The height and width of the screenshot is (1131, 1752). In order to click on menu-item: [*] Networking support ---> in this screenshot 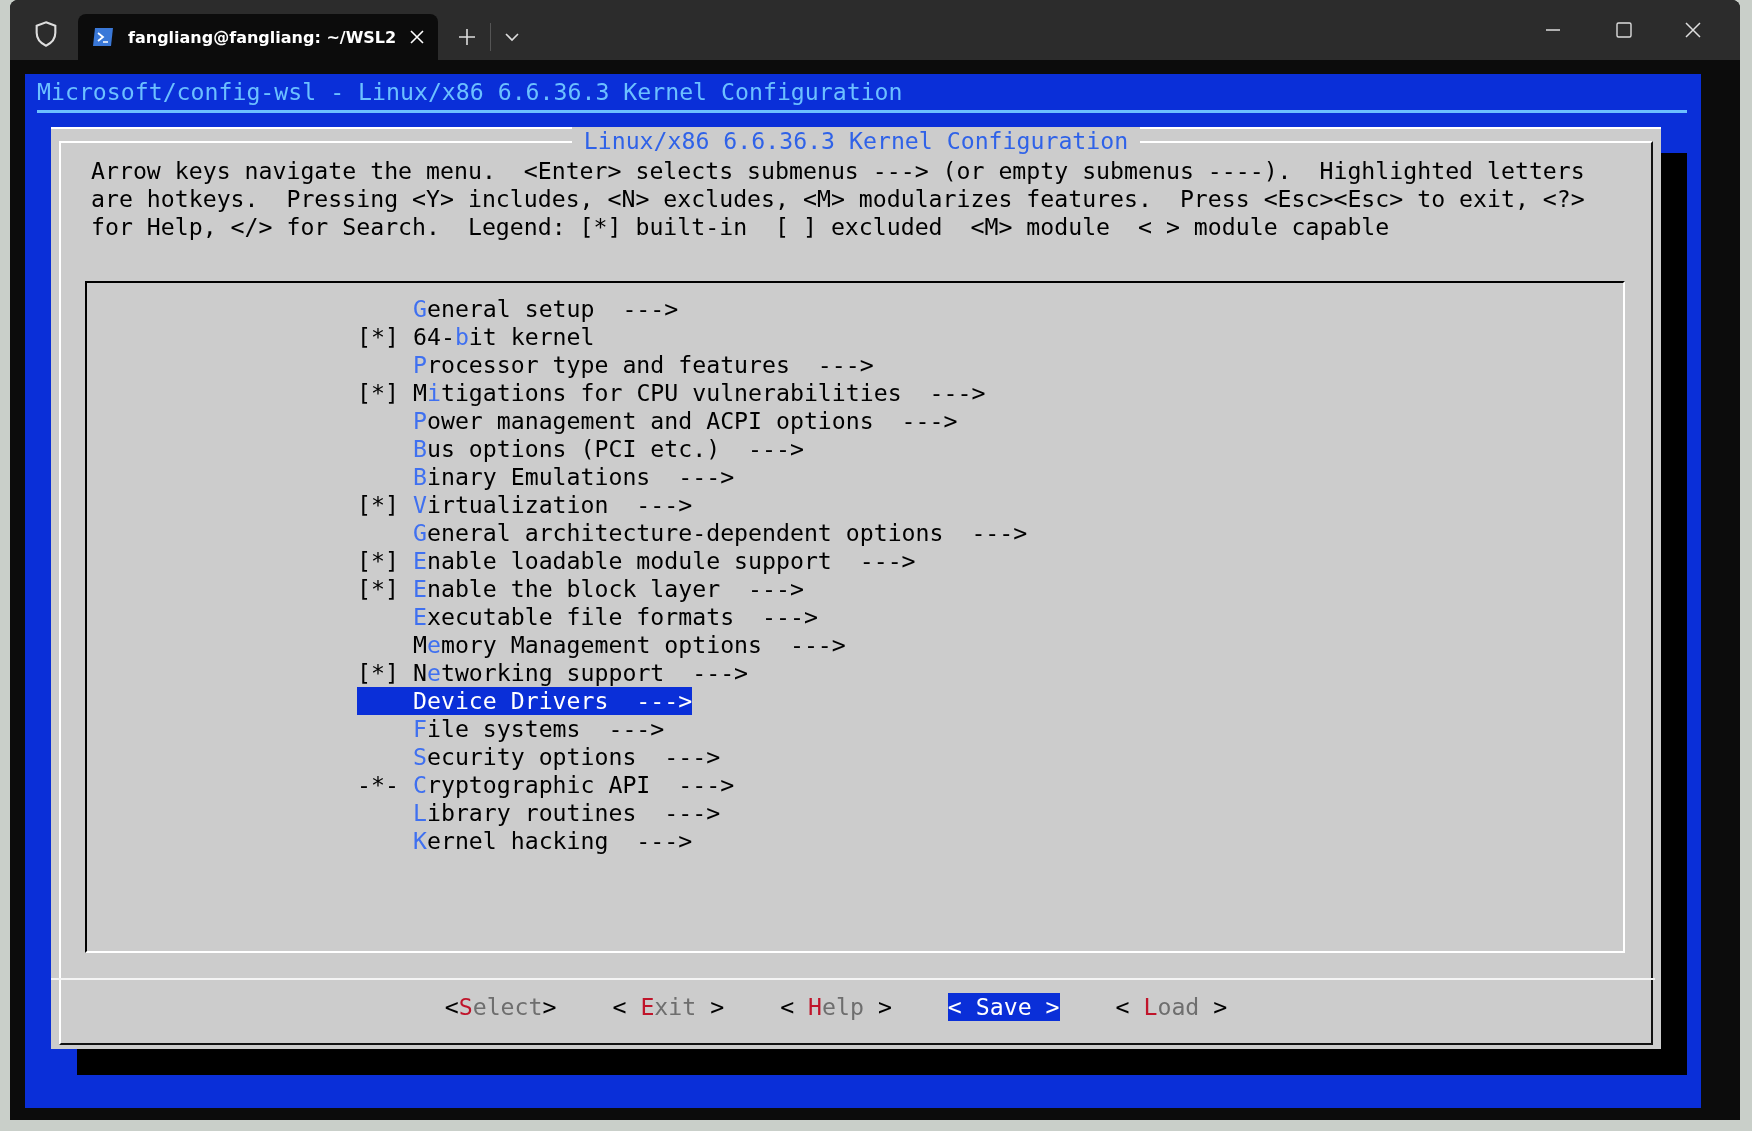, I will do `click(553, 673)`.